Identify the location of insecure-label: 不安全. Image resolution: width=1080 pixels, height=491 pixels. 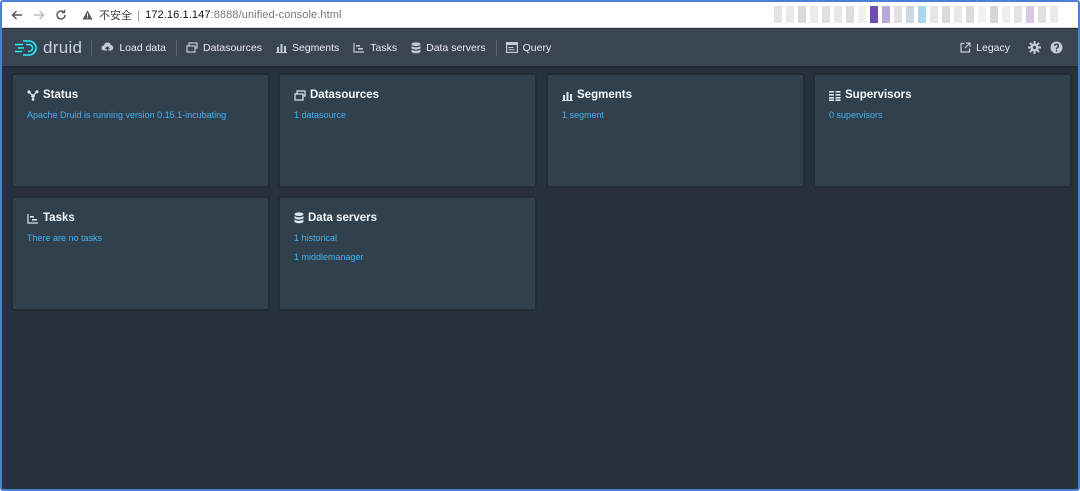
(115, 15).